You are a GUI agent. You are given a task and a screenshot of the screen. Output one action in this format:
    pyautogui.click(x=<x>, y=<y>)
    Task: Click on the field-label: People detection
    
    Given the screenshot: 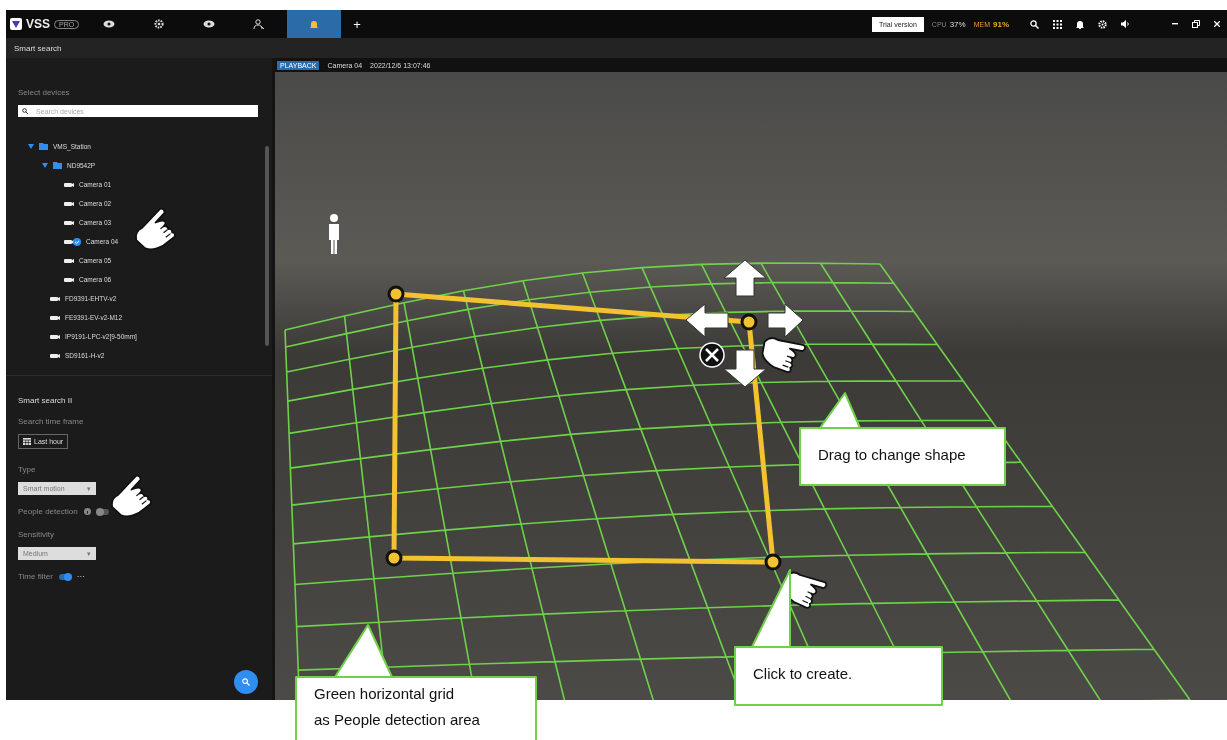 What is the action you would take?
    pyautogui.click(x=48, y=511)
    